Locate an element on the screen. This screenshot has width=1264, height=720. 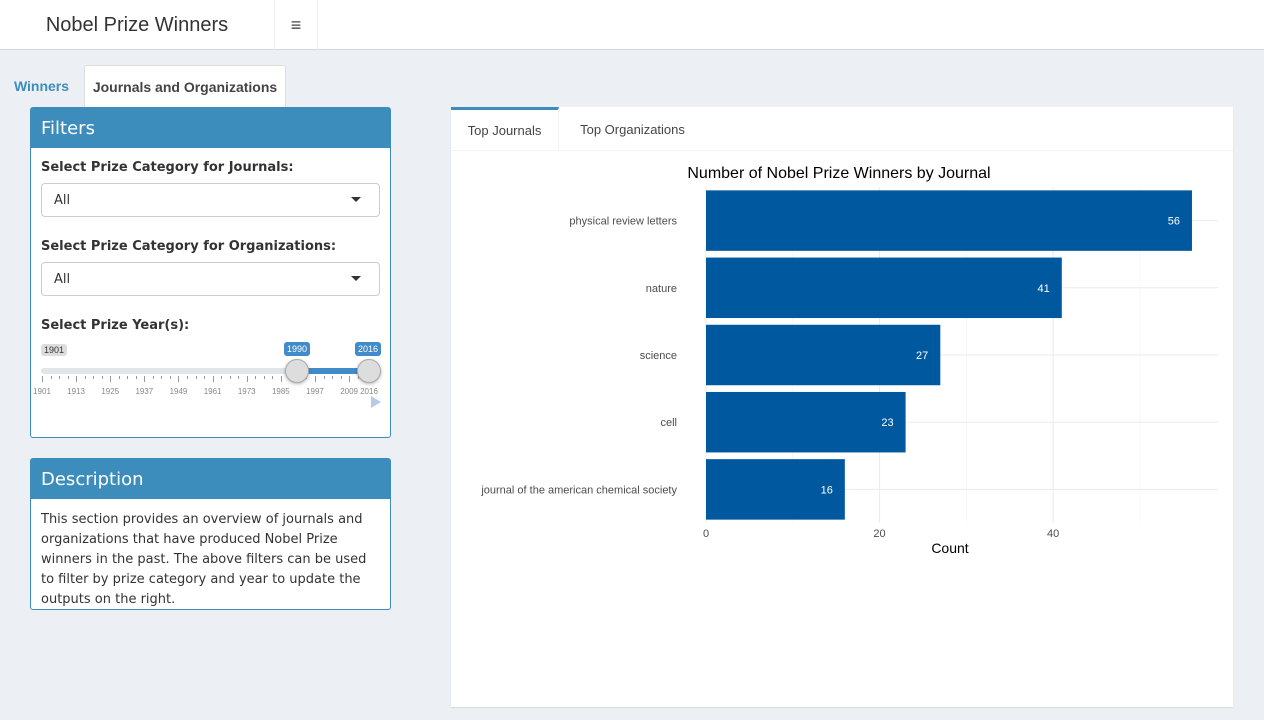
year-range-label: Select Prize Year(s): is located at coordinates (115, 325).